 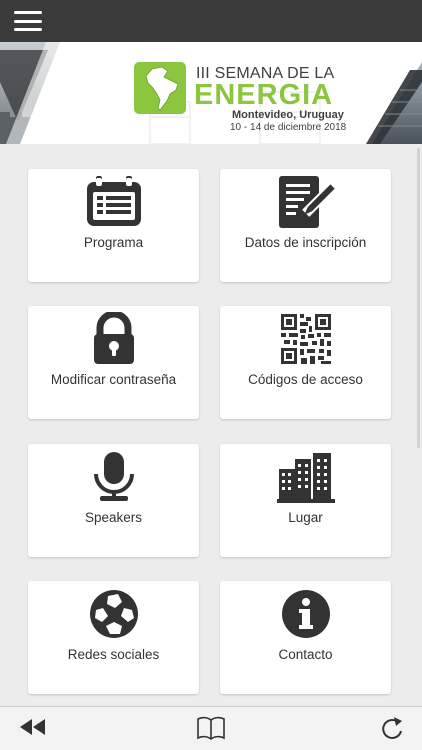 I want to click on qr-code-icon, so click(x=306, y=339).